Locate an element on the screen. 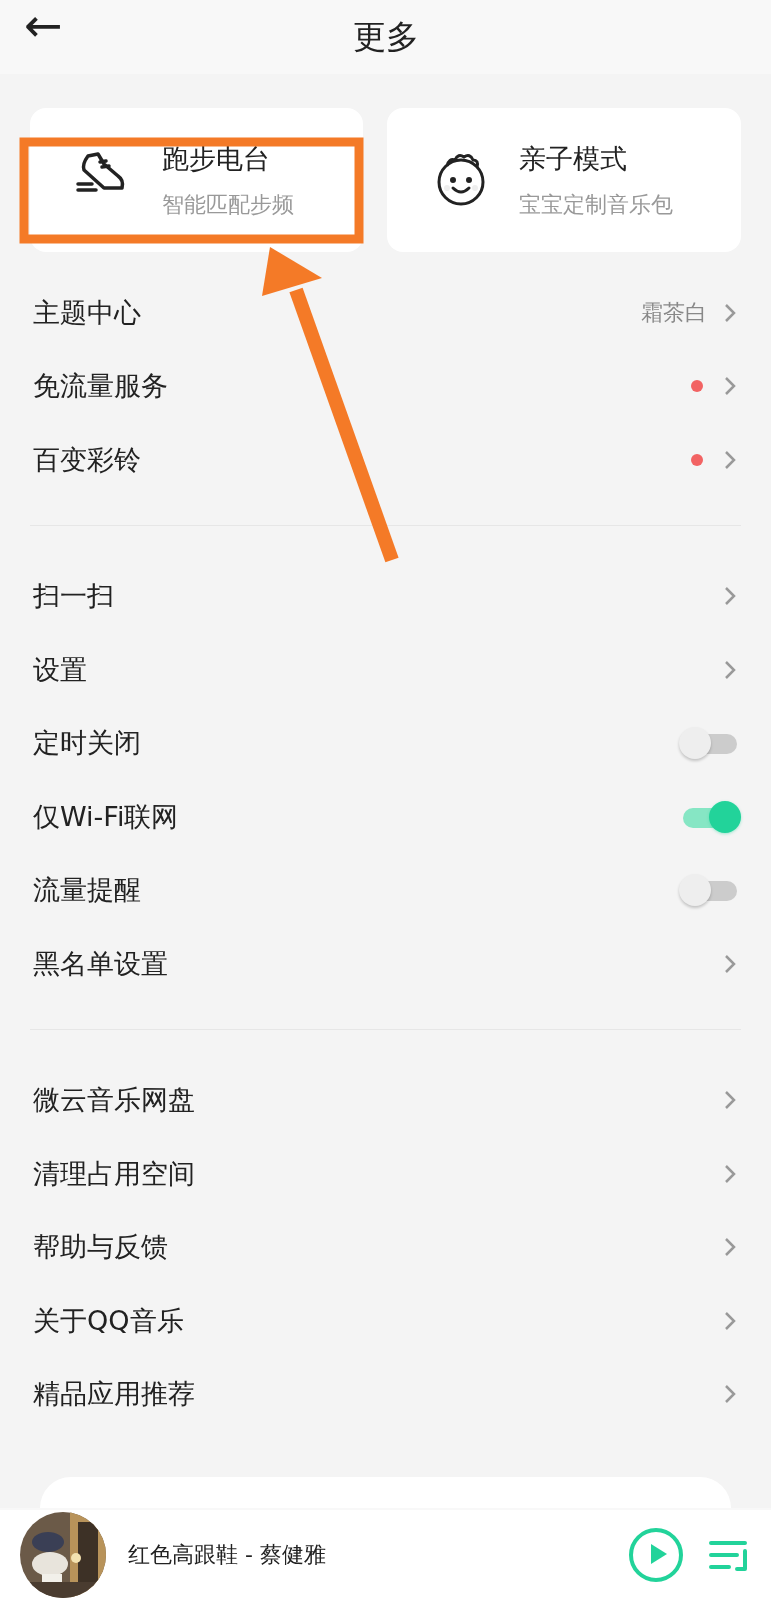  settings-row: 关于QQ音乐 is located at coordinates (385, 1321).